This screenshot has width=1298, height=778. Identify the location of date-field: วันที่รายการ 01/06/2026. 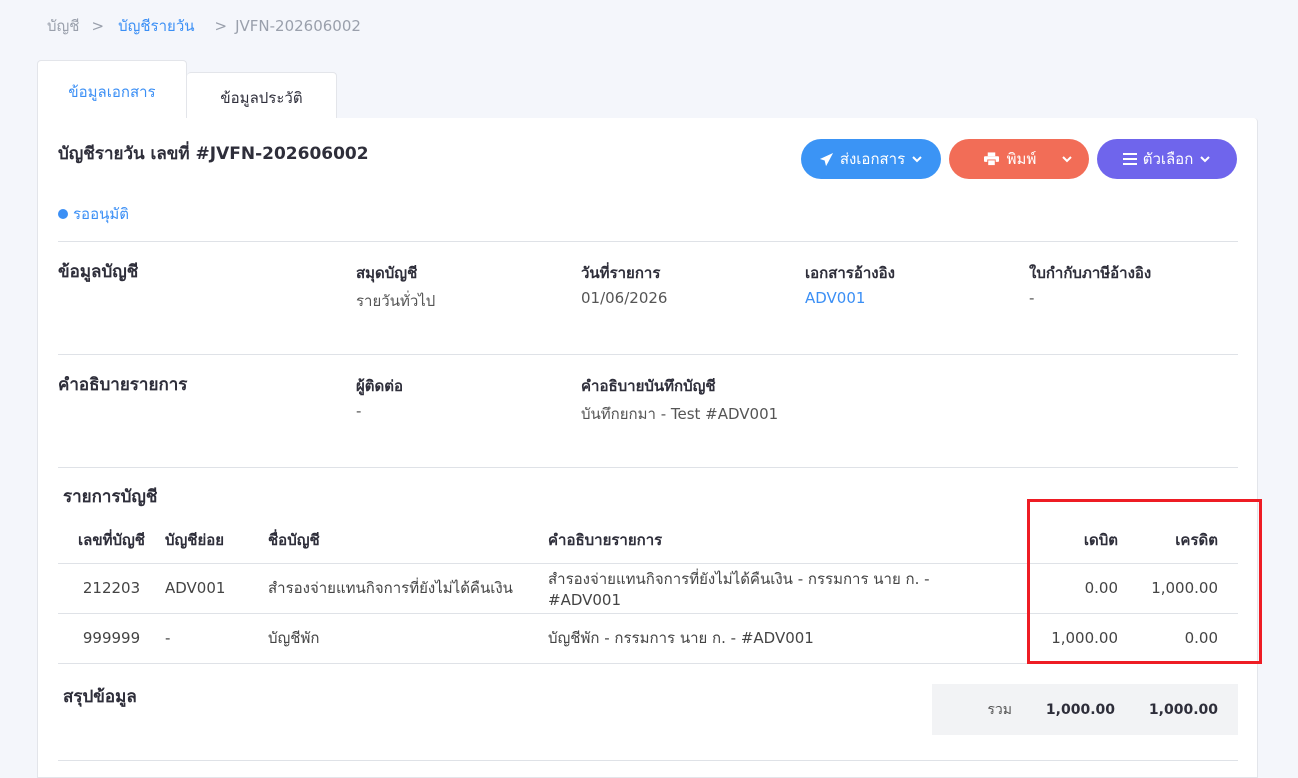
(624, 284).